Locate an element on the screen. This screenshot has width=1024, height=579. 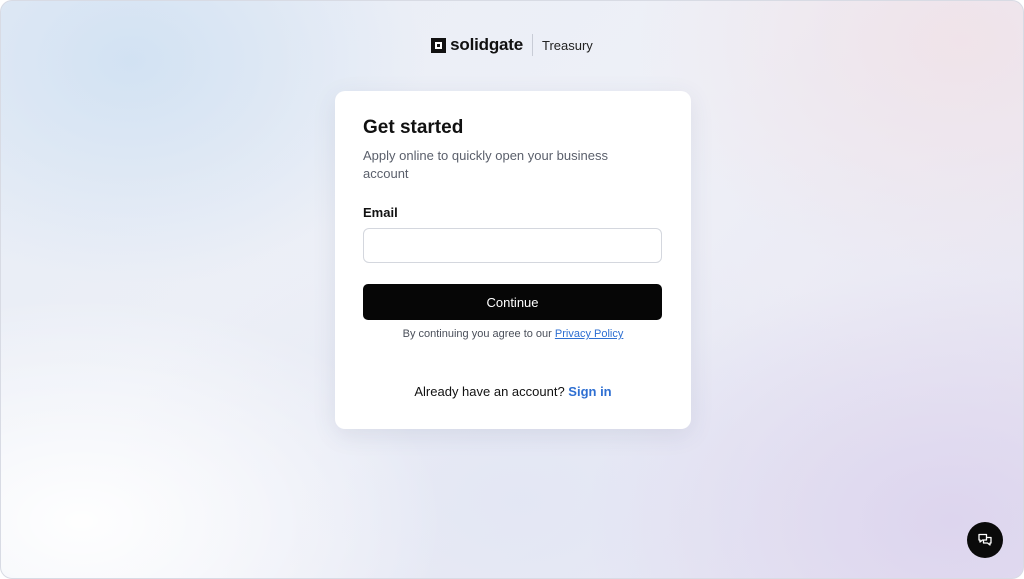
chat-button is located at coordinates (985, 540).